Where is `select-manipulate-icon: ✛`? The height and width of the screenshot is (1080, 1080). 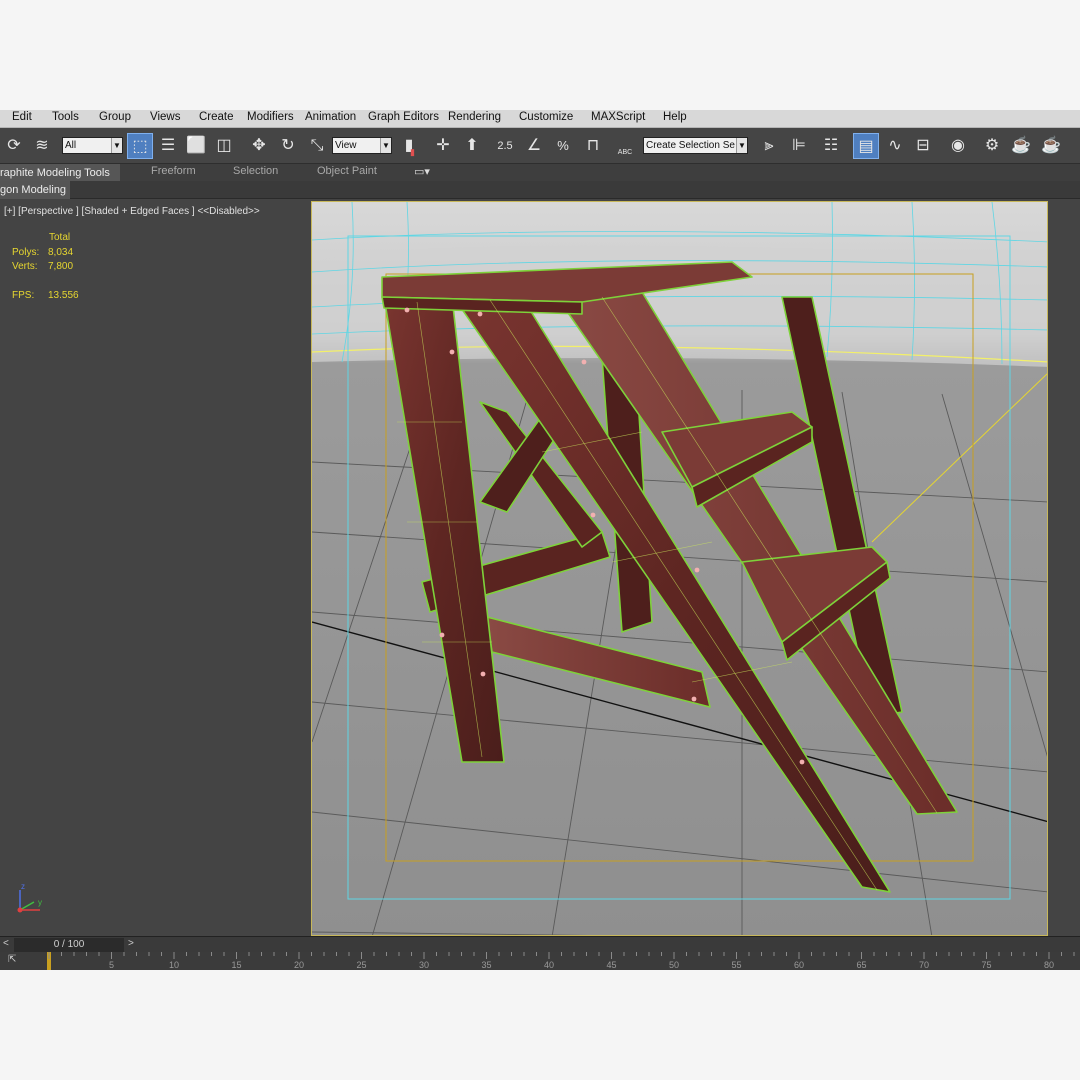 select-manipulate-icon: ✛ is located at coordinates (443, 146).